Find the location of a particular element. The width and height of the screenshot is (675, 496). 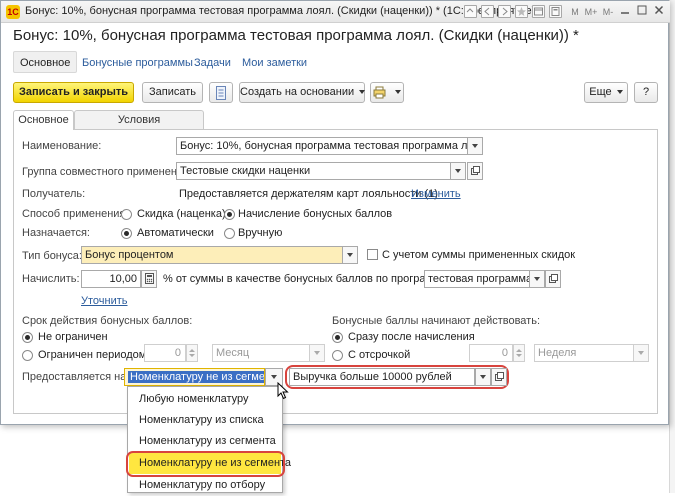

tab-conditions: Условия предоставления is located at coordinates (139, 127).